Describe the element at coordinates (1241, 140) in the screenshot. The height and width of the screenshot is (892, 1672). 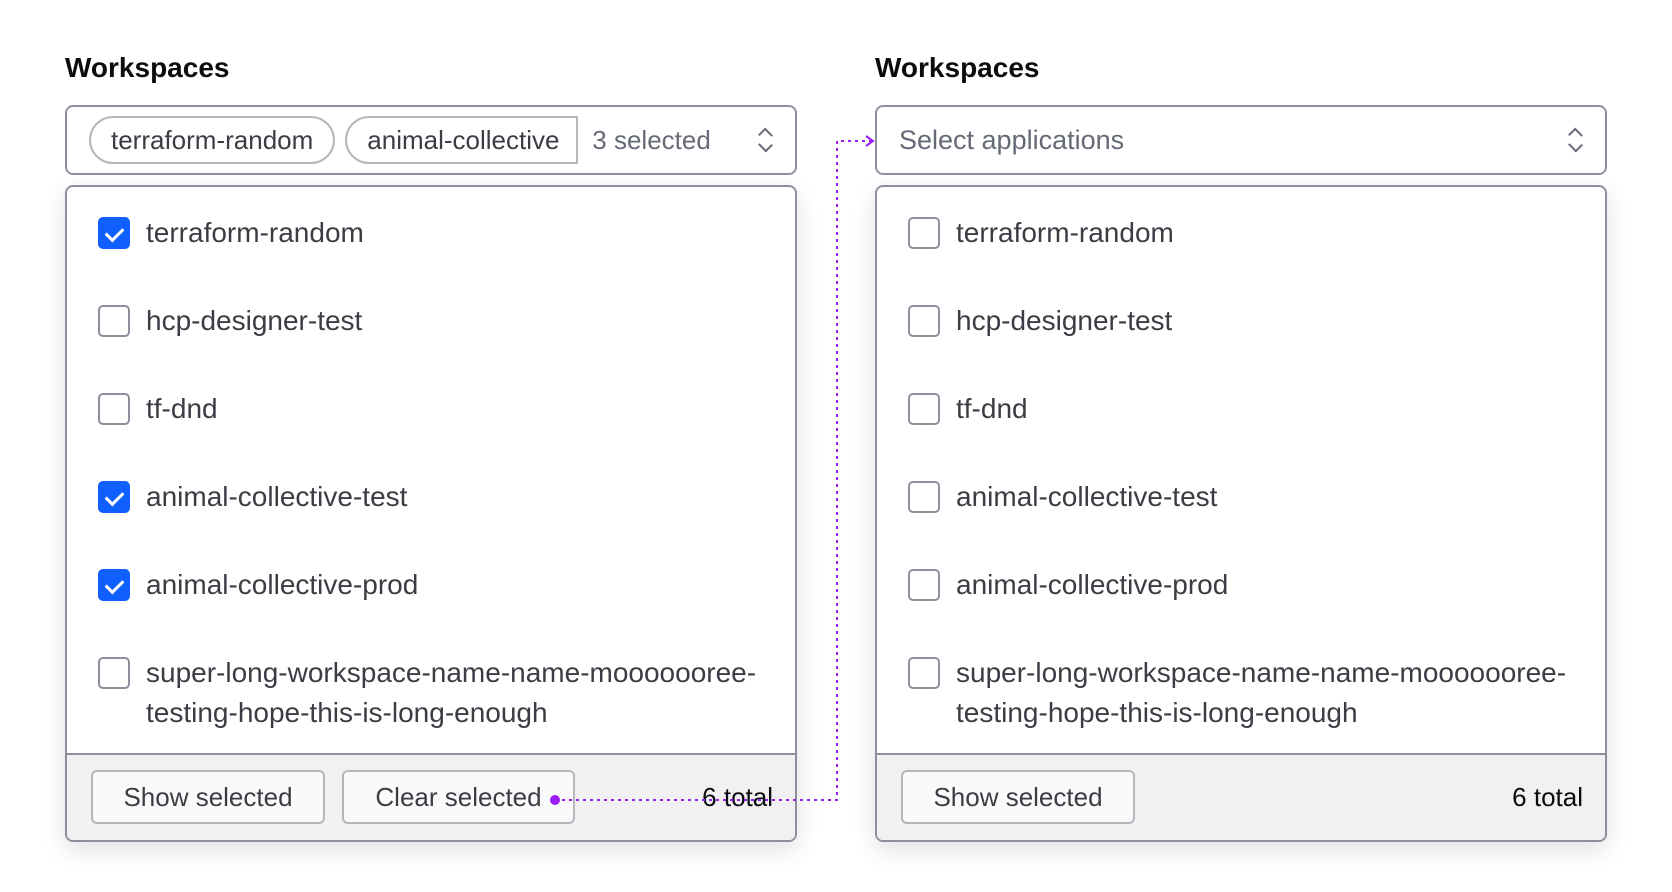
I see `select-trigger: Select applications` at that location.